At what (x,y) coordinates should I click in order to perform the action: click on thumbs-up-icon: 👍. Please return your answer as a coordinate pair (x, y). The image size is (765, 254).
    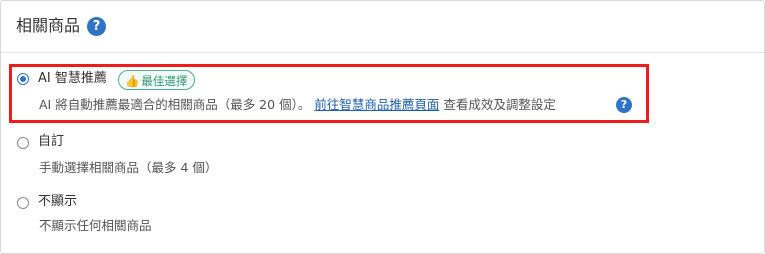
    Looking at the image, I should click on (132, 81).